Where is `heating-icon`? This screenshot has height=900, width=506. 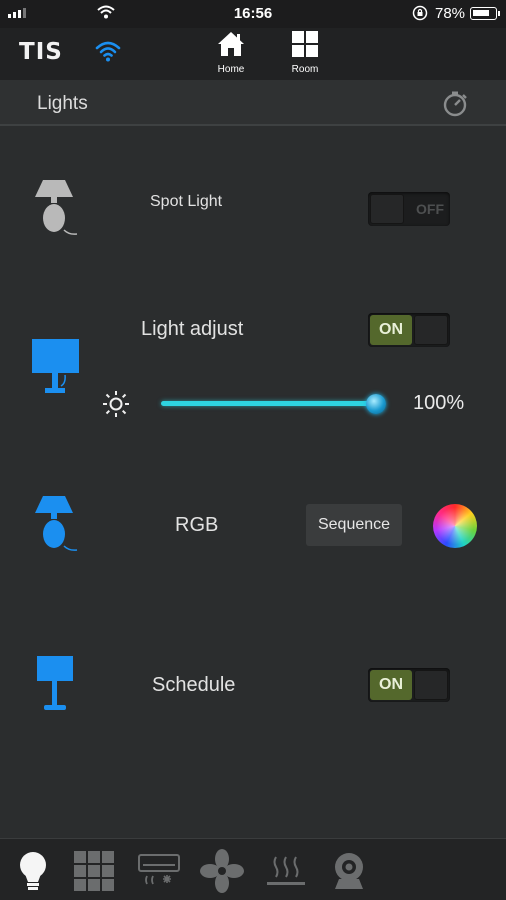 heating-icon is located at coordinates (286, 871).